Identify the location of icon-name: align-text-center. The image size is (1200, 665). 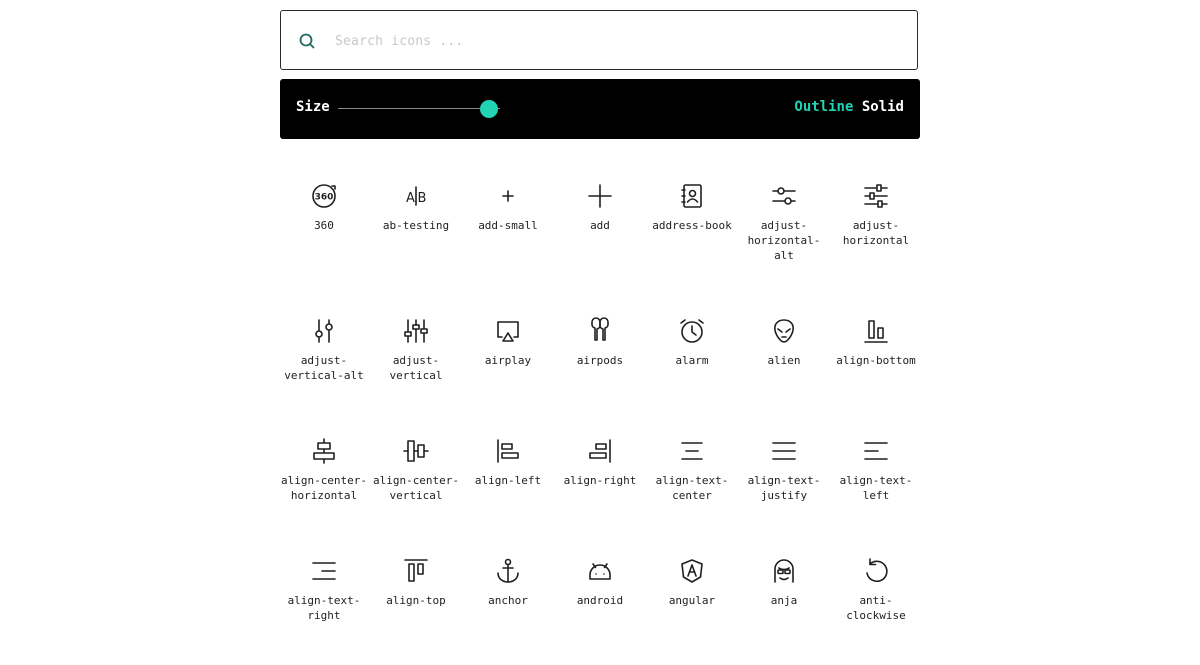
(692, 488).